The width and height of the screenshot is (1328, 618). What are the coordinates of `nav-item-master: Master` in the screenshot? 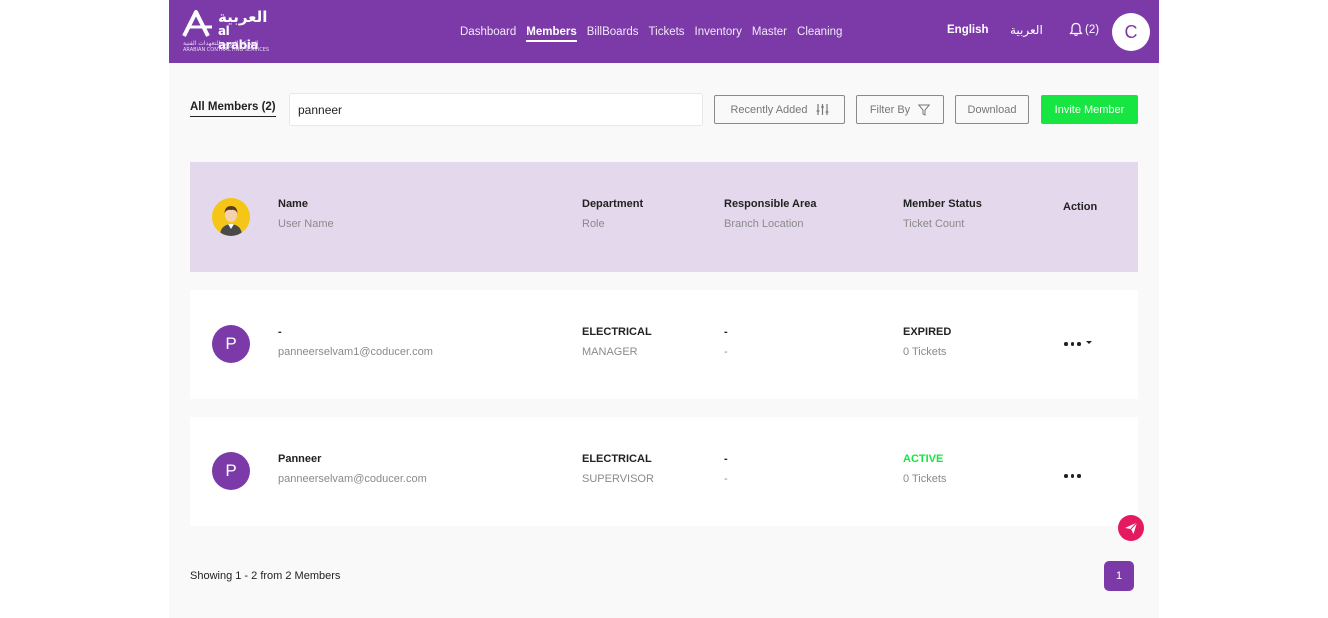 It's located at (769, 31).